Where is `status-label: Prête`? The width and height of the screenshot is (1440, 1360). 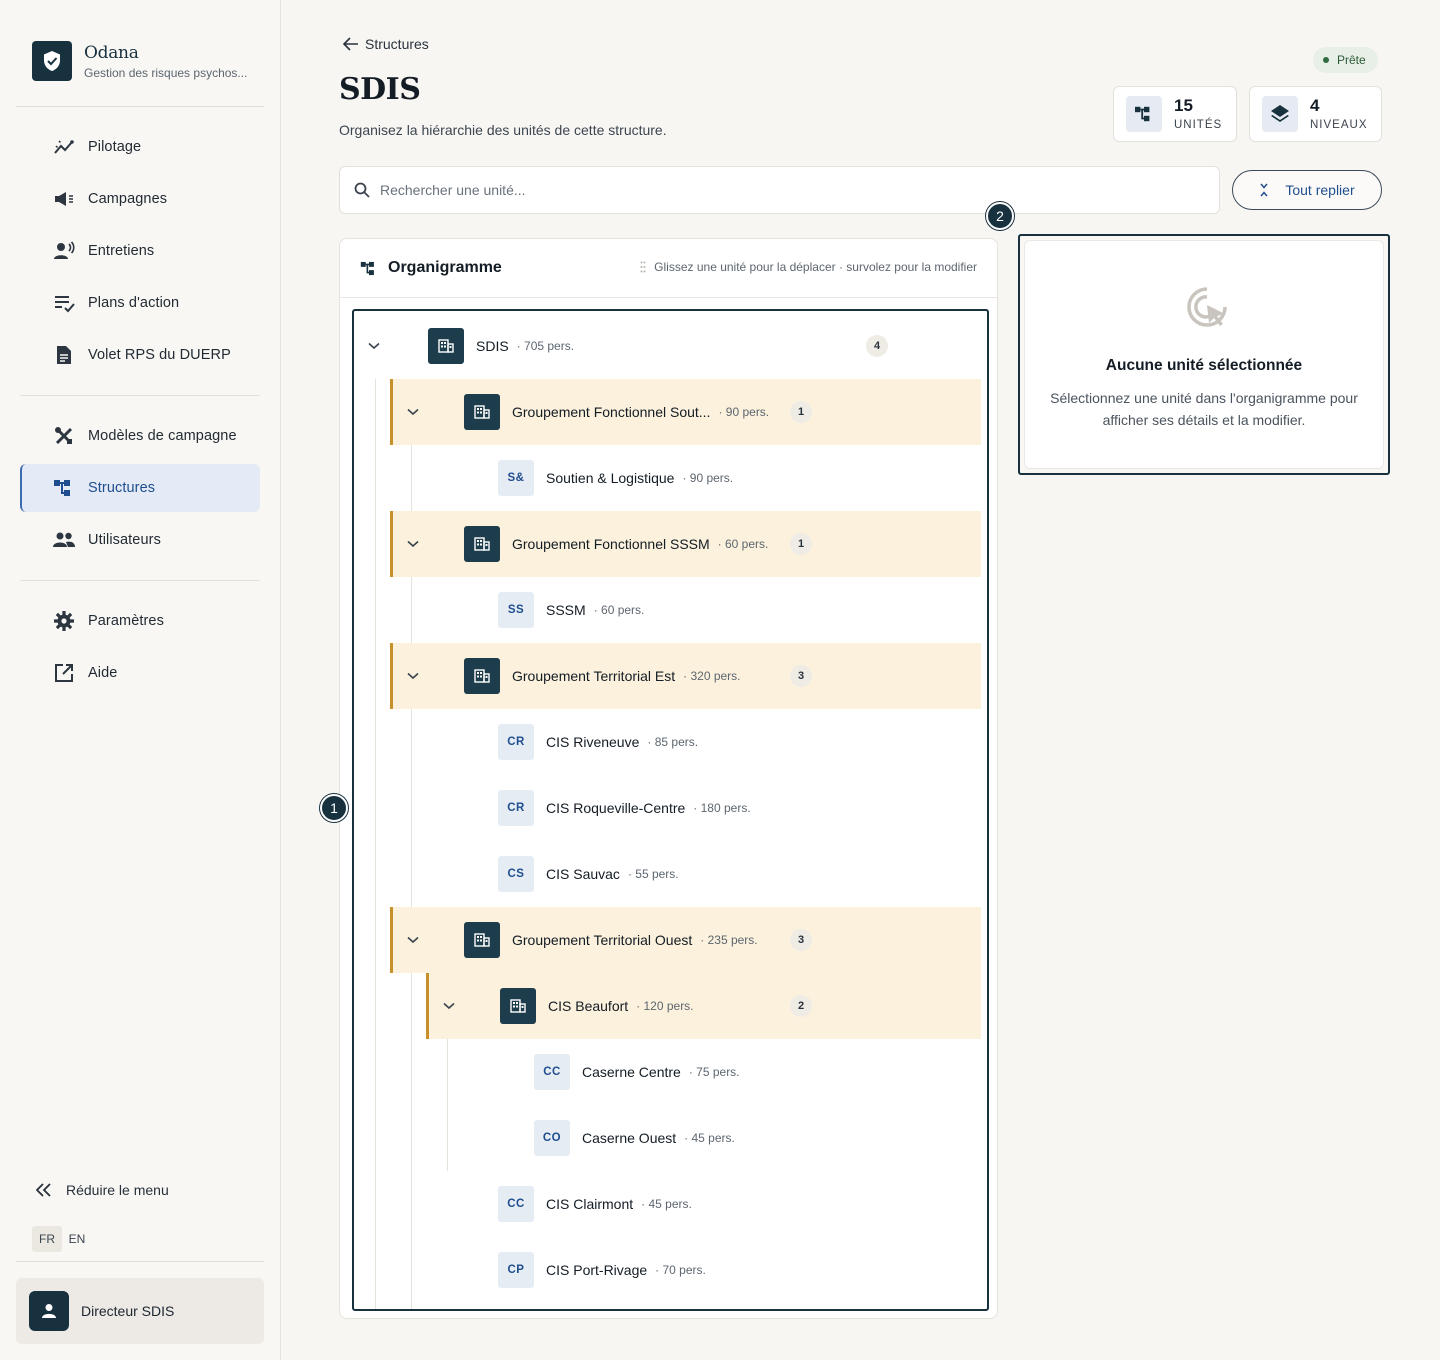
status-label: Prête is located at coordinates (1351, 60).